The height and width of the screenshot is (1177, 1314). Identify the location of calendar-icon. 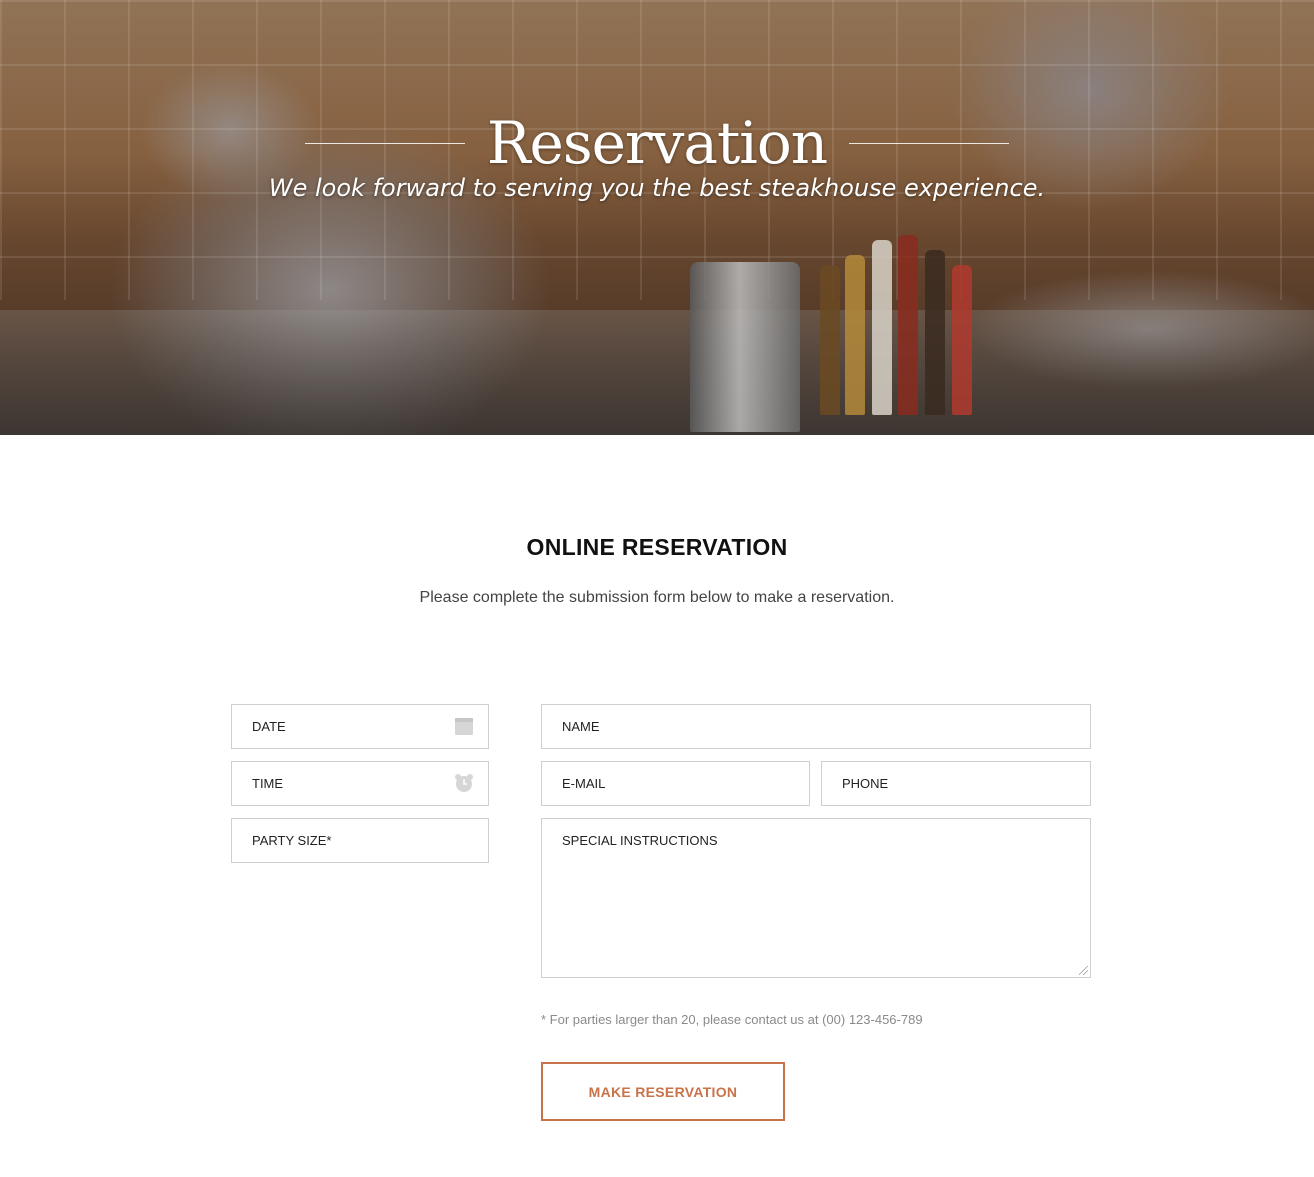
(464, 726).